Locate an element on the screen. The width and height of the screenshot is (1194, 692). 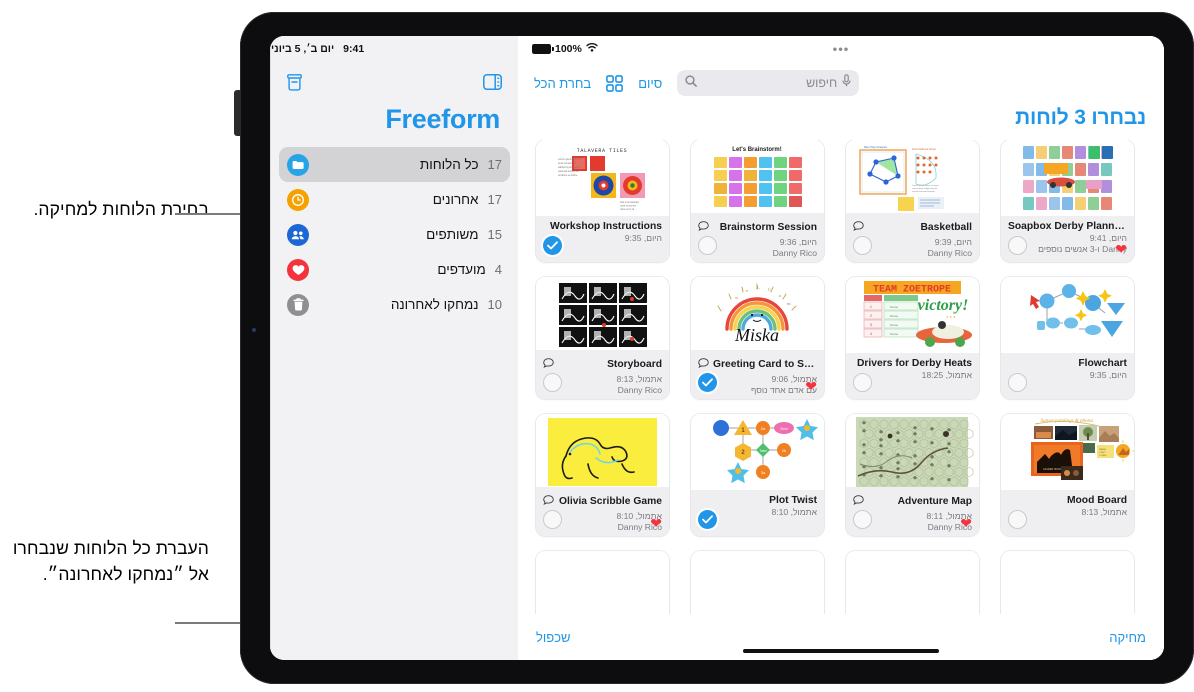
svg-text: victory! is located at coordinates (943, 305).